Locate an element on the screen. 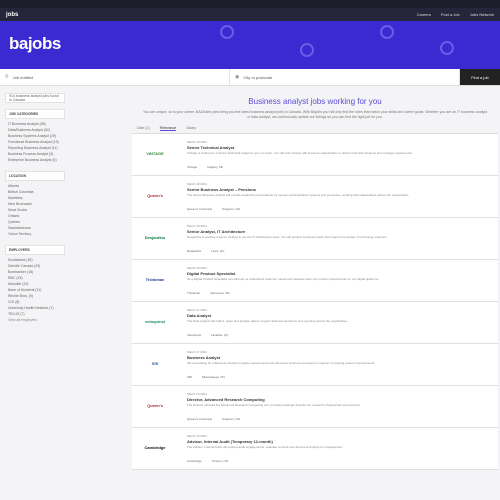  nav-link-post-job: Post a Job is located at coordinates (450, 14).